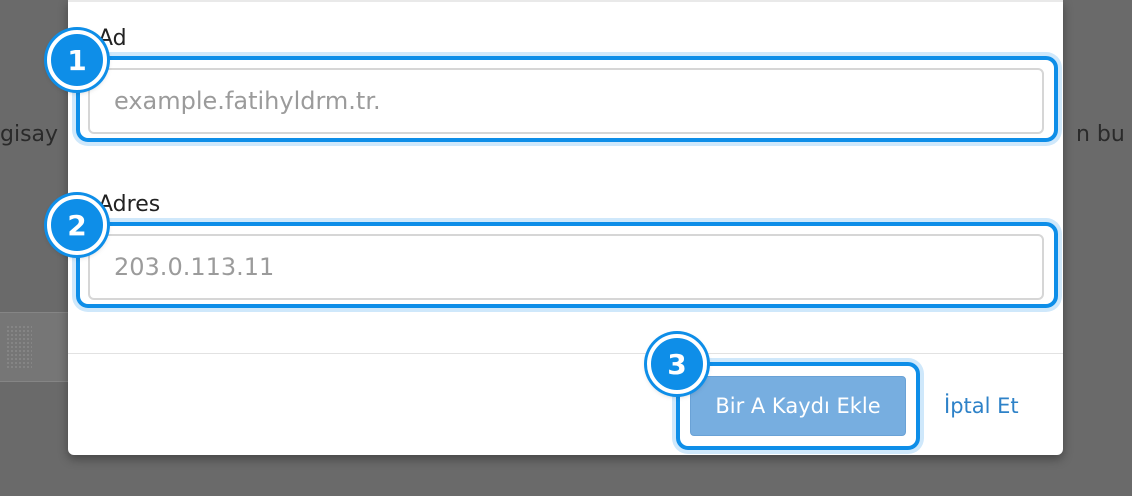 The width and height of the screenshot is (1132, 496). What do you see at coordinates (19, 347) in the screenshot?
I see `background-pattern` at bounding box center [19, 347].